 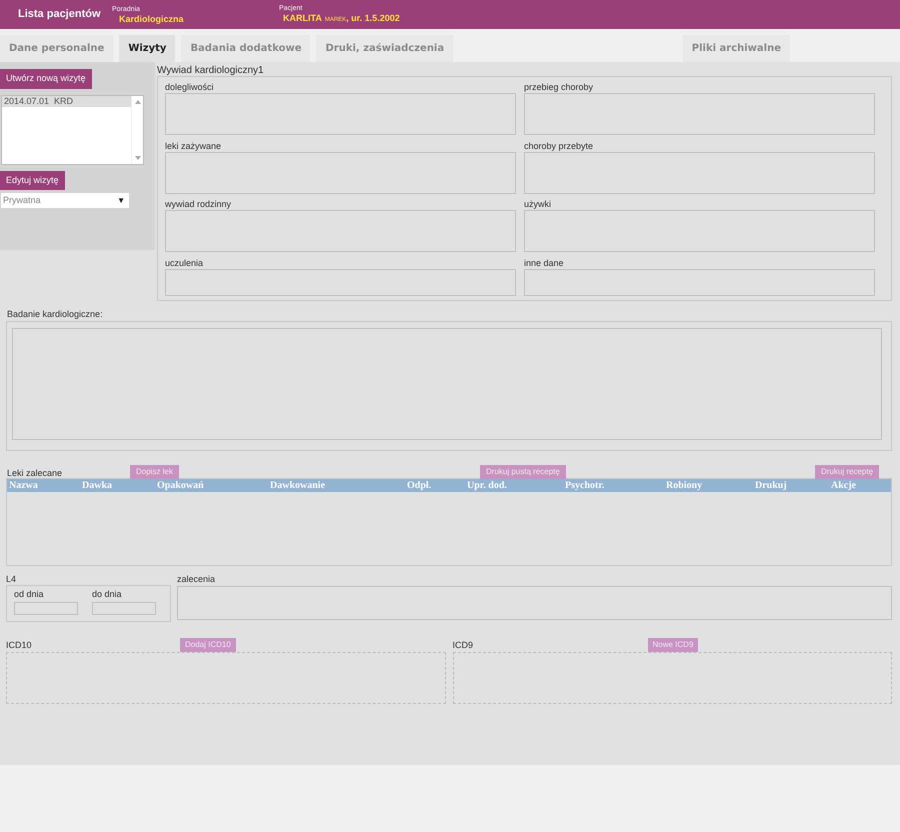 What do you see at coordinates (181, 485) in the screenshot?
I see `column-header: Opakowań` at bounding box center [181, 485].